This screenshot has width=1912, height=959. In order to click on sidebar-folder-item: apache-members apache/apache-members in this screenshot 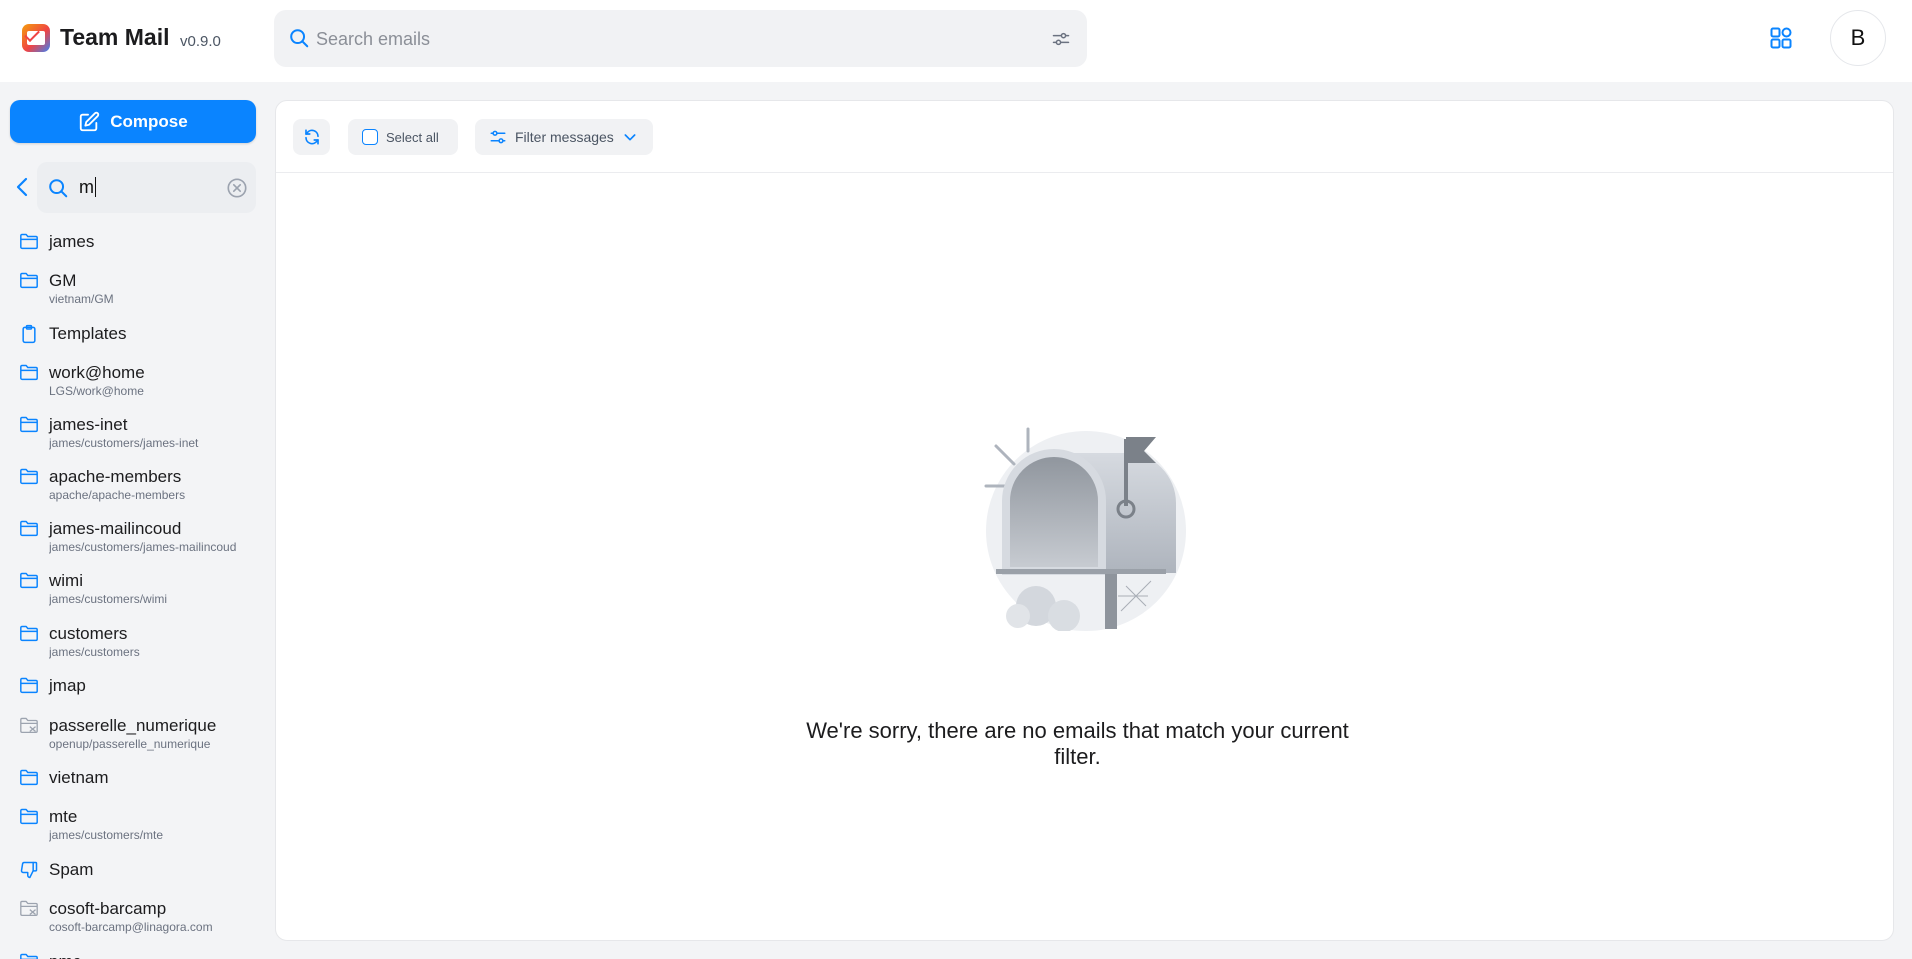, I will do `click(131, 487)`.